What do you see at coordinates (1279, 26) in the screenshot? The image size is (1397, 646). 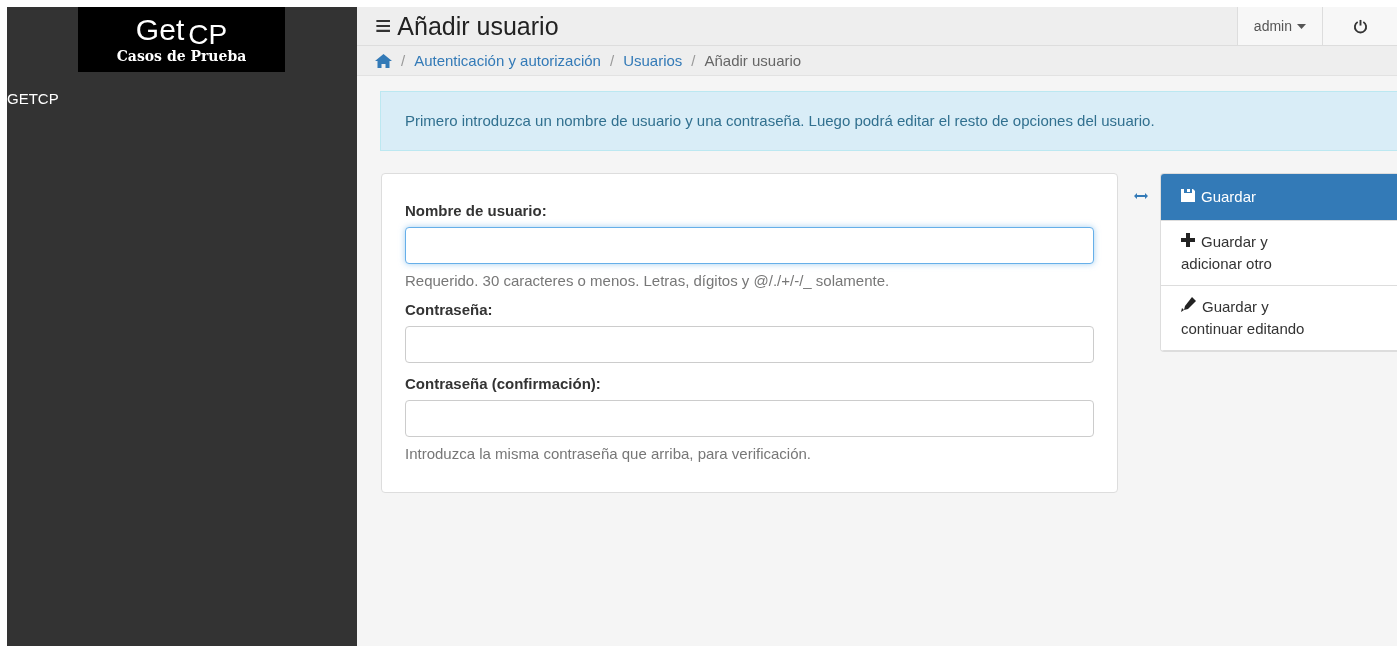 I see `user-menu: admin` at bounding box center [1279, 26].